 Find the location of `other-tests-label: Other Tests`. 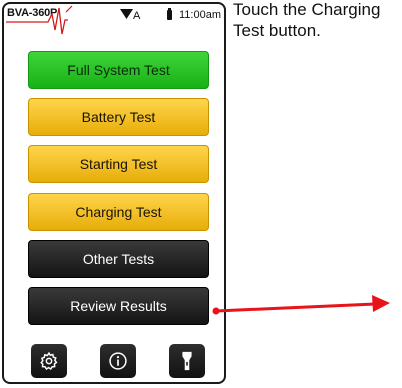

other-tests-label: Other Tests is located at coordinates (118, 259).